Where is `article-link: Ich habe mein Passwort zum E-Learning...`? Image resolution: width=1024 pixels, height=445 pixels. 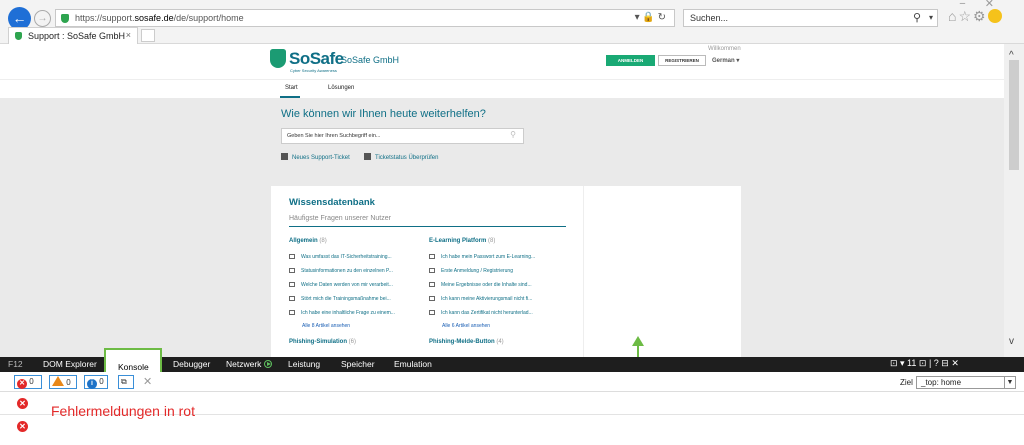 article-link: Ich habe mein Passwort zum E-Learning... is located at coordinates (482, 257).